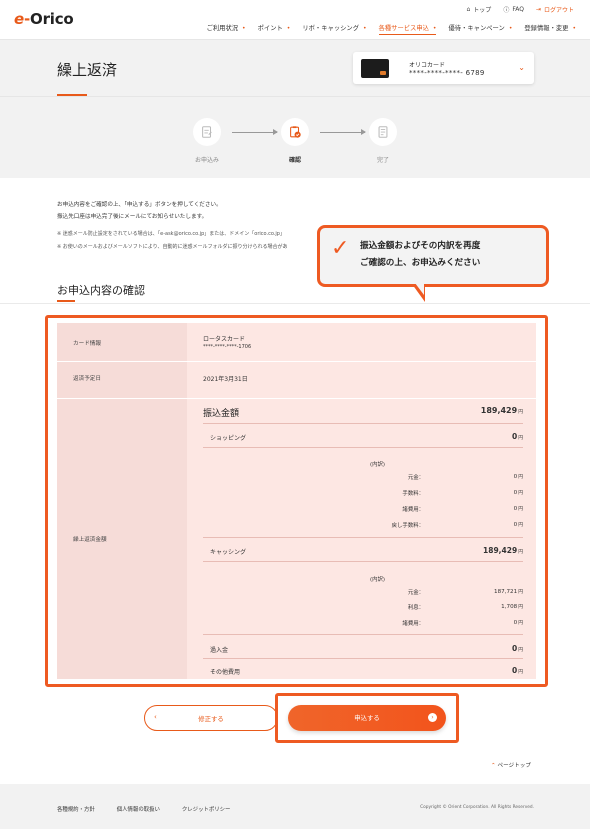 The width and height of the screenshot is (590, 829). What do you see at coordinates (44, 19) in the screenshot?
I see `orico-logo: e-Orico` at bounding box center [44, 19].